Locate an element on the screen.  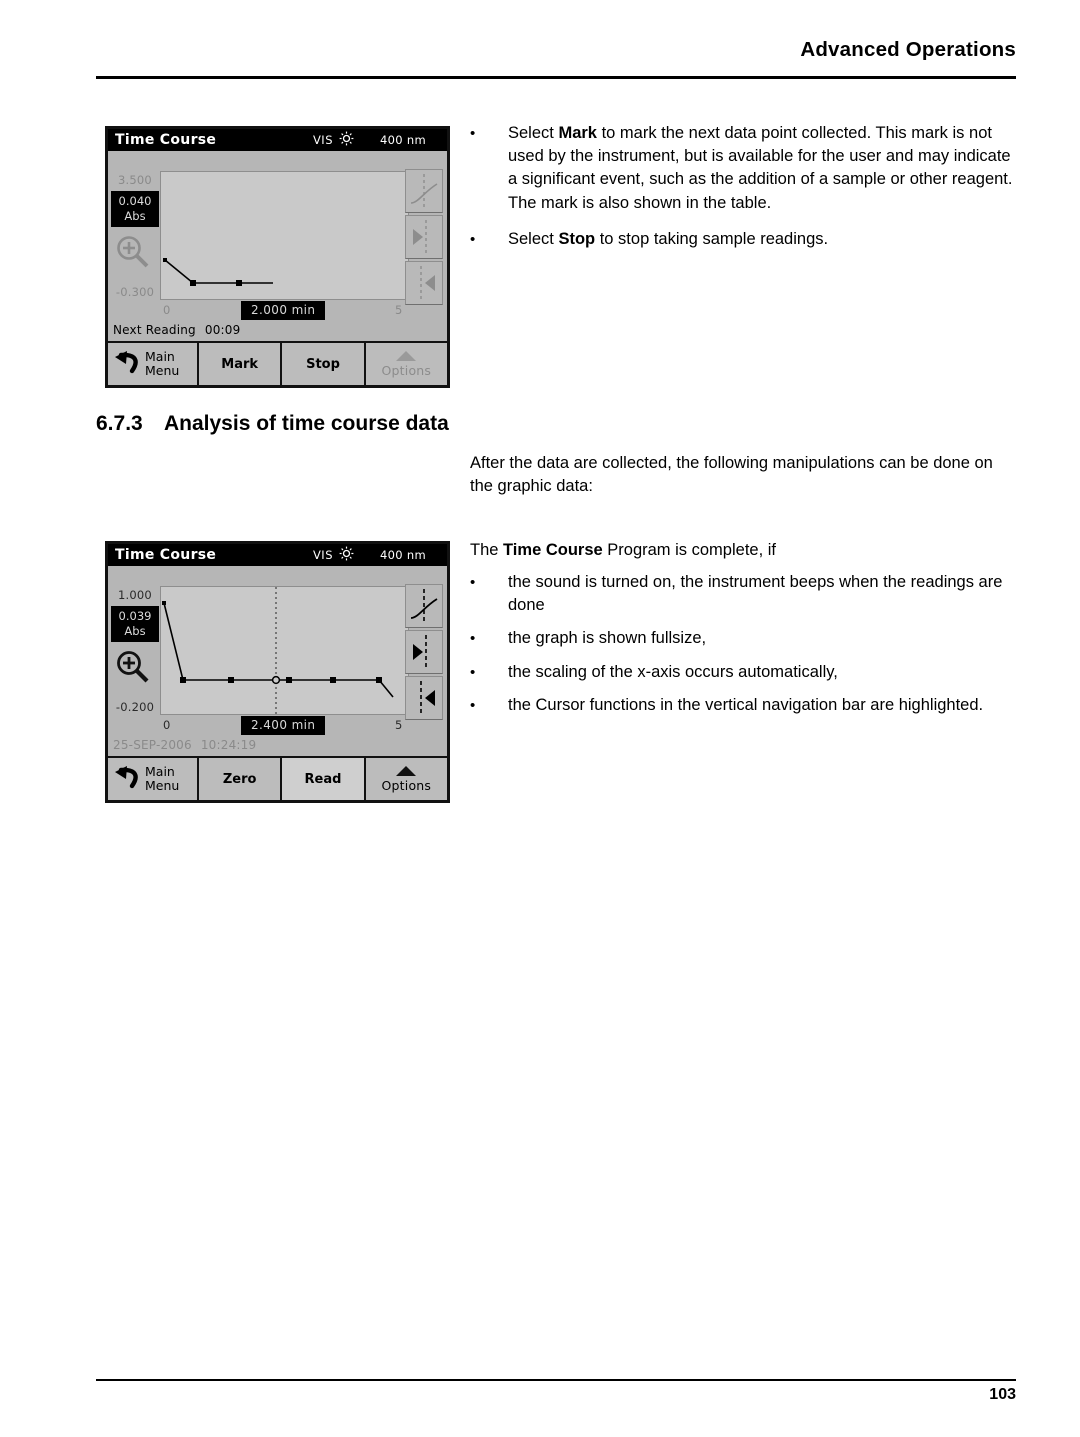
status-value: 00:09 is located at coordinates (222, 330).